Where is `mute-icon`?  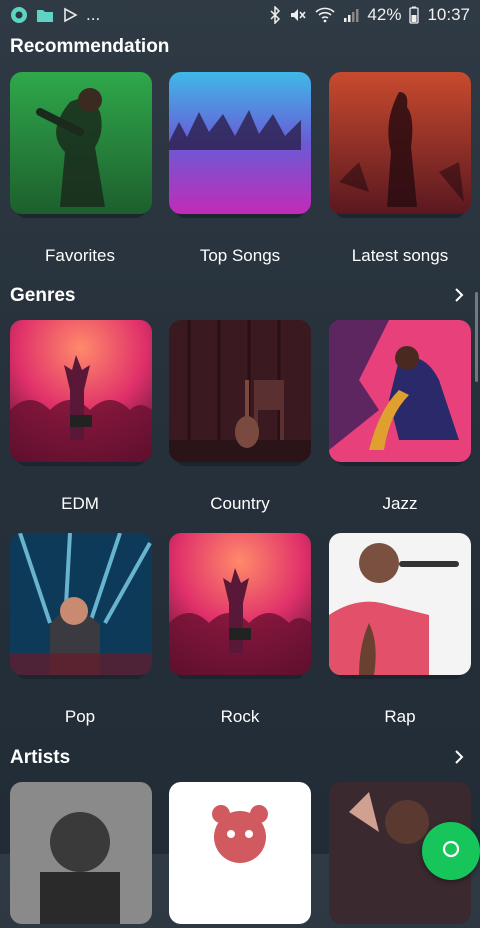 mute-icon is located at coordinates (298, 15).